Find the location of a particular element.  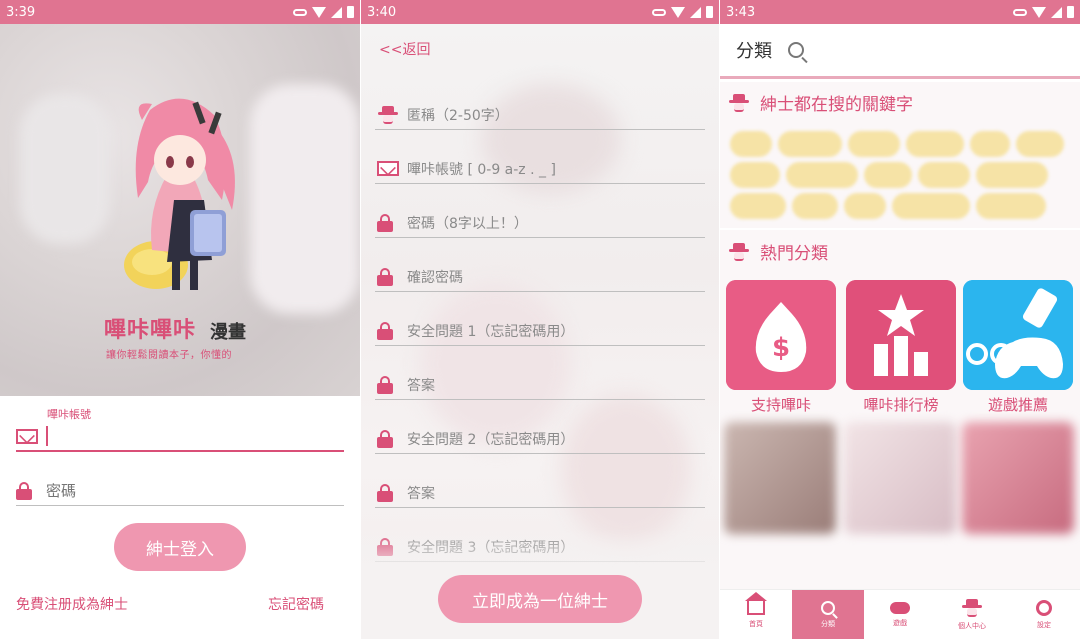

nav-home: 首頁 is located at coordinates (756, 614).